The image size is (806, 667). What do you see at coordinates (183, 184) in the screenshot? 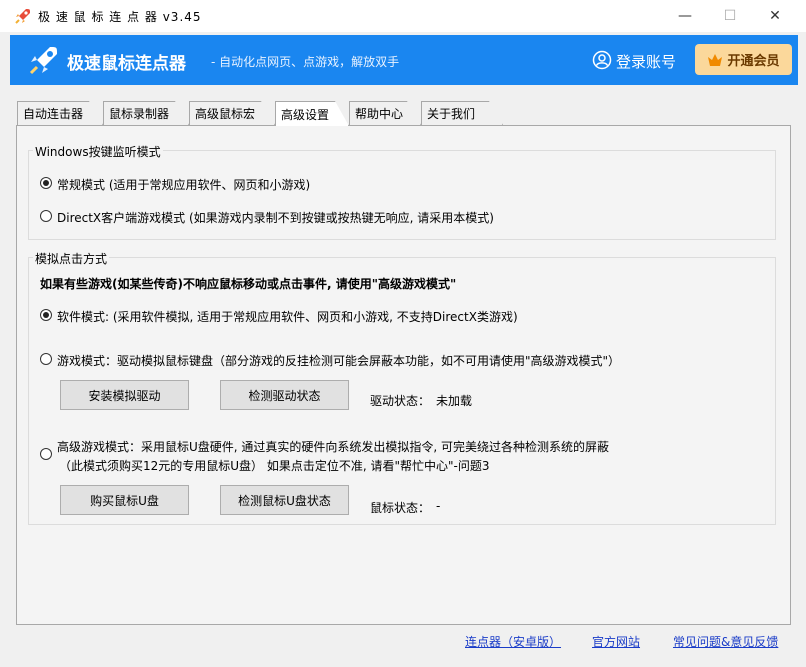
I see `normal-mode-label: 常规模式 (适用于常规应用软件、网页和小游戏)` at bounding box center [183, 184].